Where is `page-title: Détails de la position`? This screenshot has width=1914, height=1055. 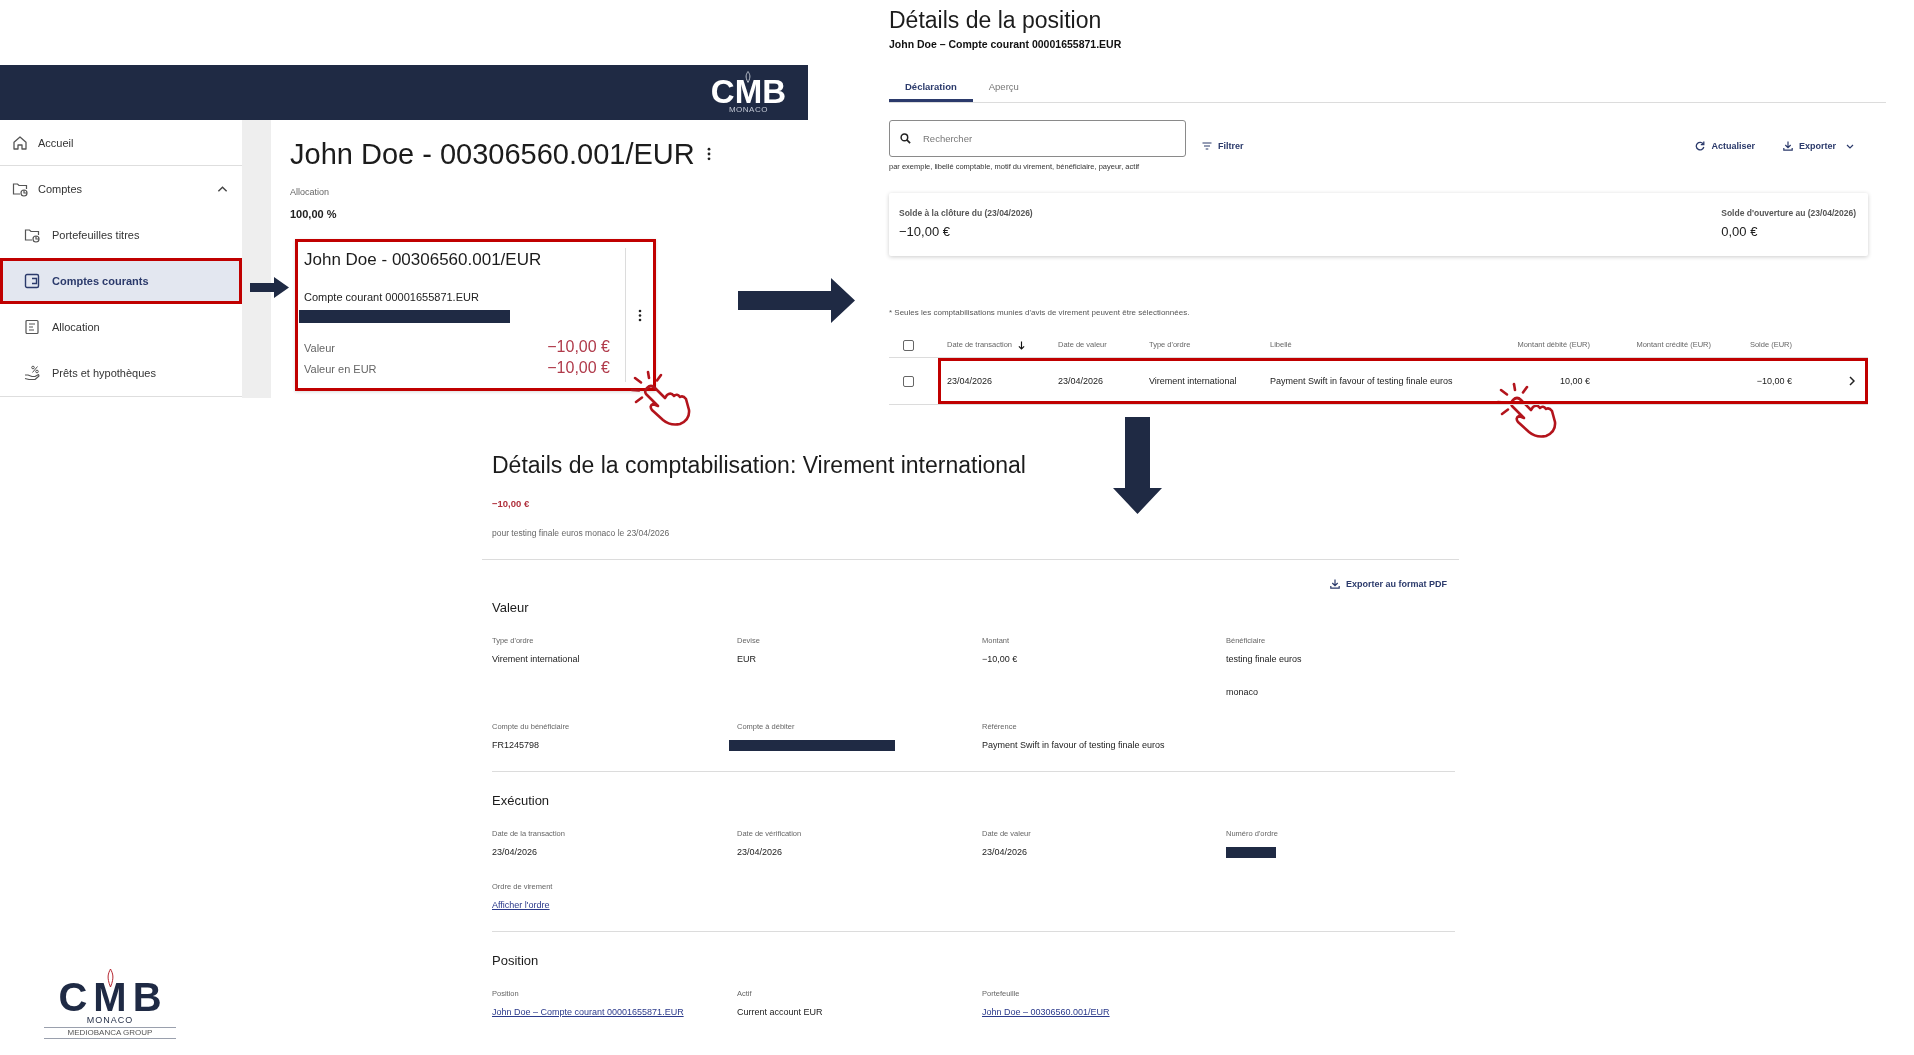 page-title: Détails de la position is located at coordinates (996, 20).